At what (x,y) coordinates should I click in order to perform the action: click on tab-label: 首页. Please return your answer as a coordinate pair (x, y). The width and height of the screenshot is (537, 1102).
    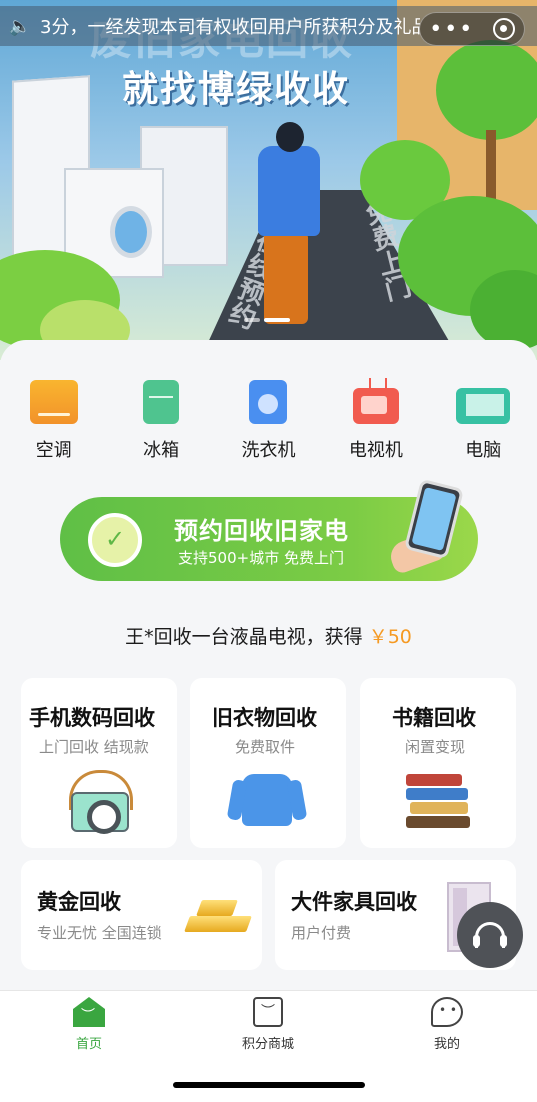
    Looking at the image, I should click on (88, 1044).